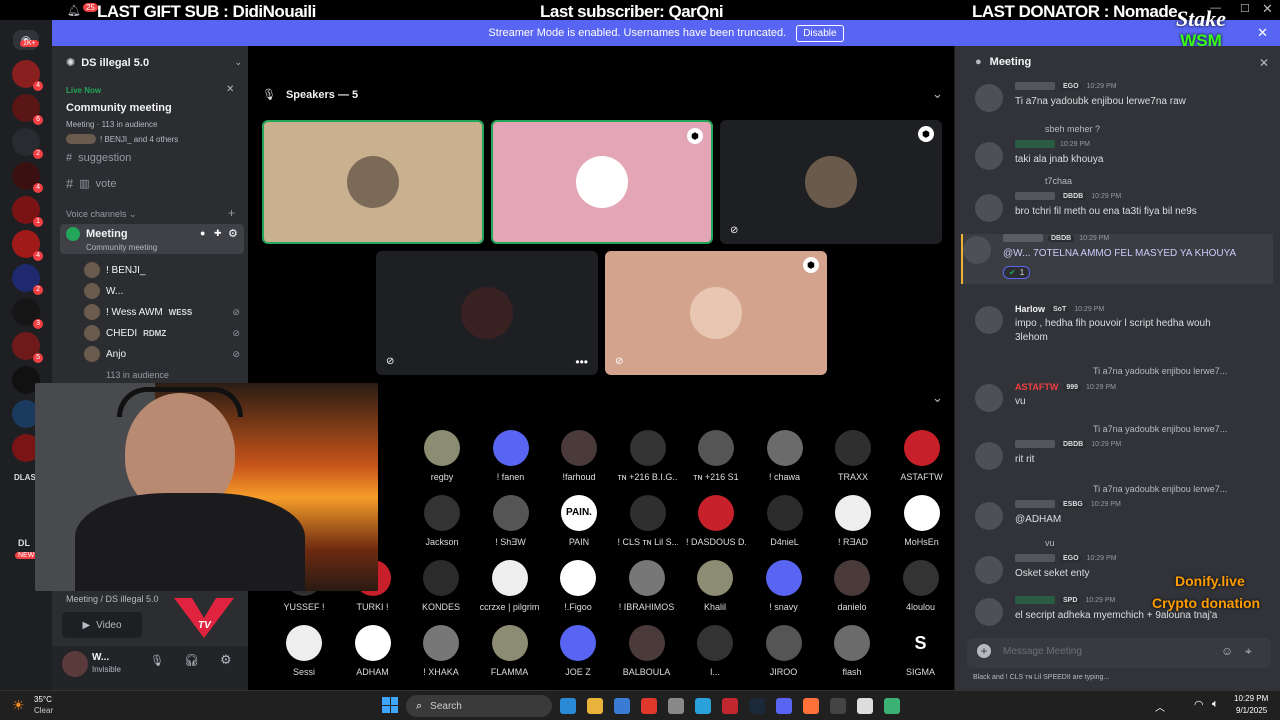  Describe the element at coordinates (578, 651) in the screenshot. I see `audience-member: JOE Z` at that location.